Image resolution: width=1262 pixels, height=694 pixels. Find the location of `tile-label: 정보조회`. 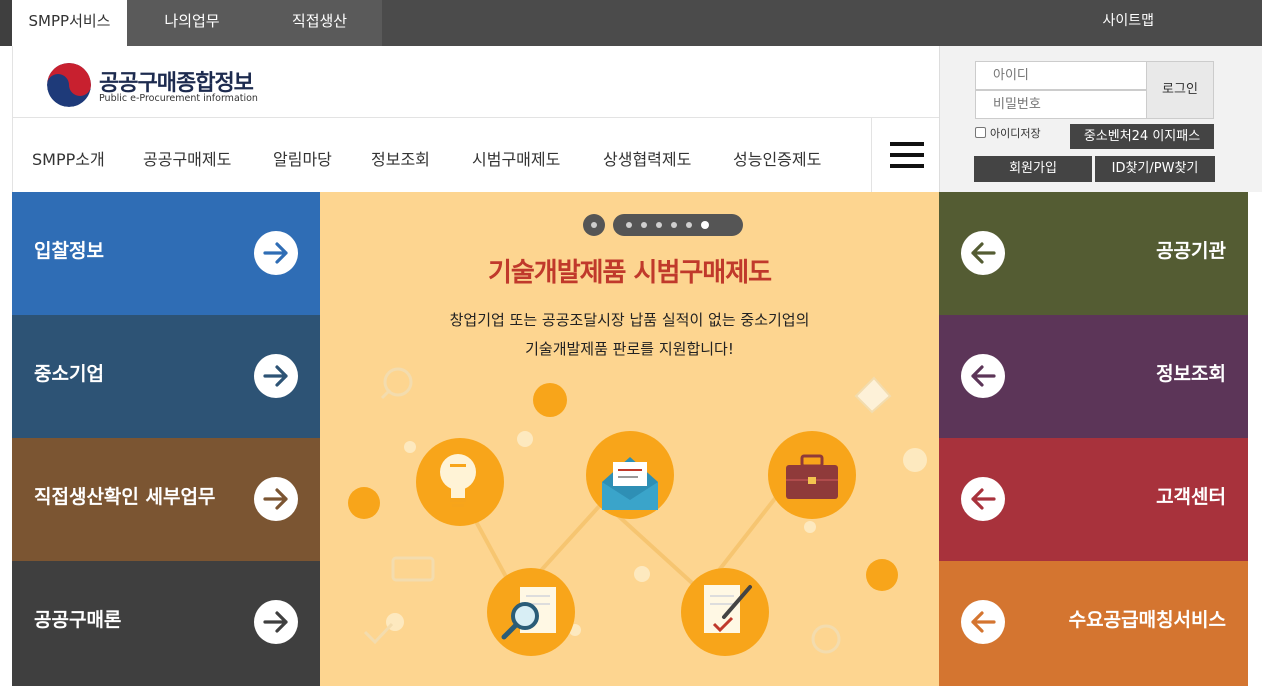

tile-label: 정보조회 is located at coordinates (1191, 374).